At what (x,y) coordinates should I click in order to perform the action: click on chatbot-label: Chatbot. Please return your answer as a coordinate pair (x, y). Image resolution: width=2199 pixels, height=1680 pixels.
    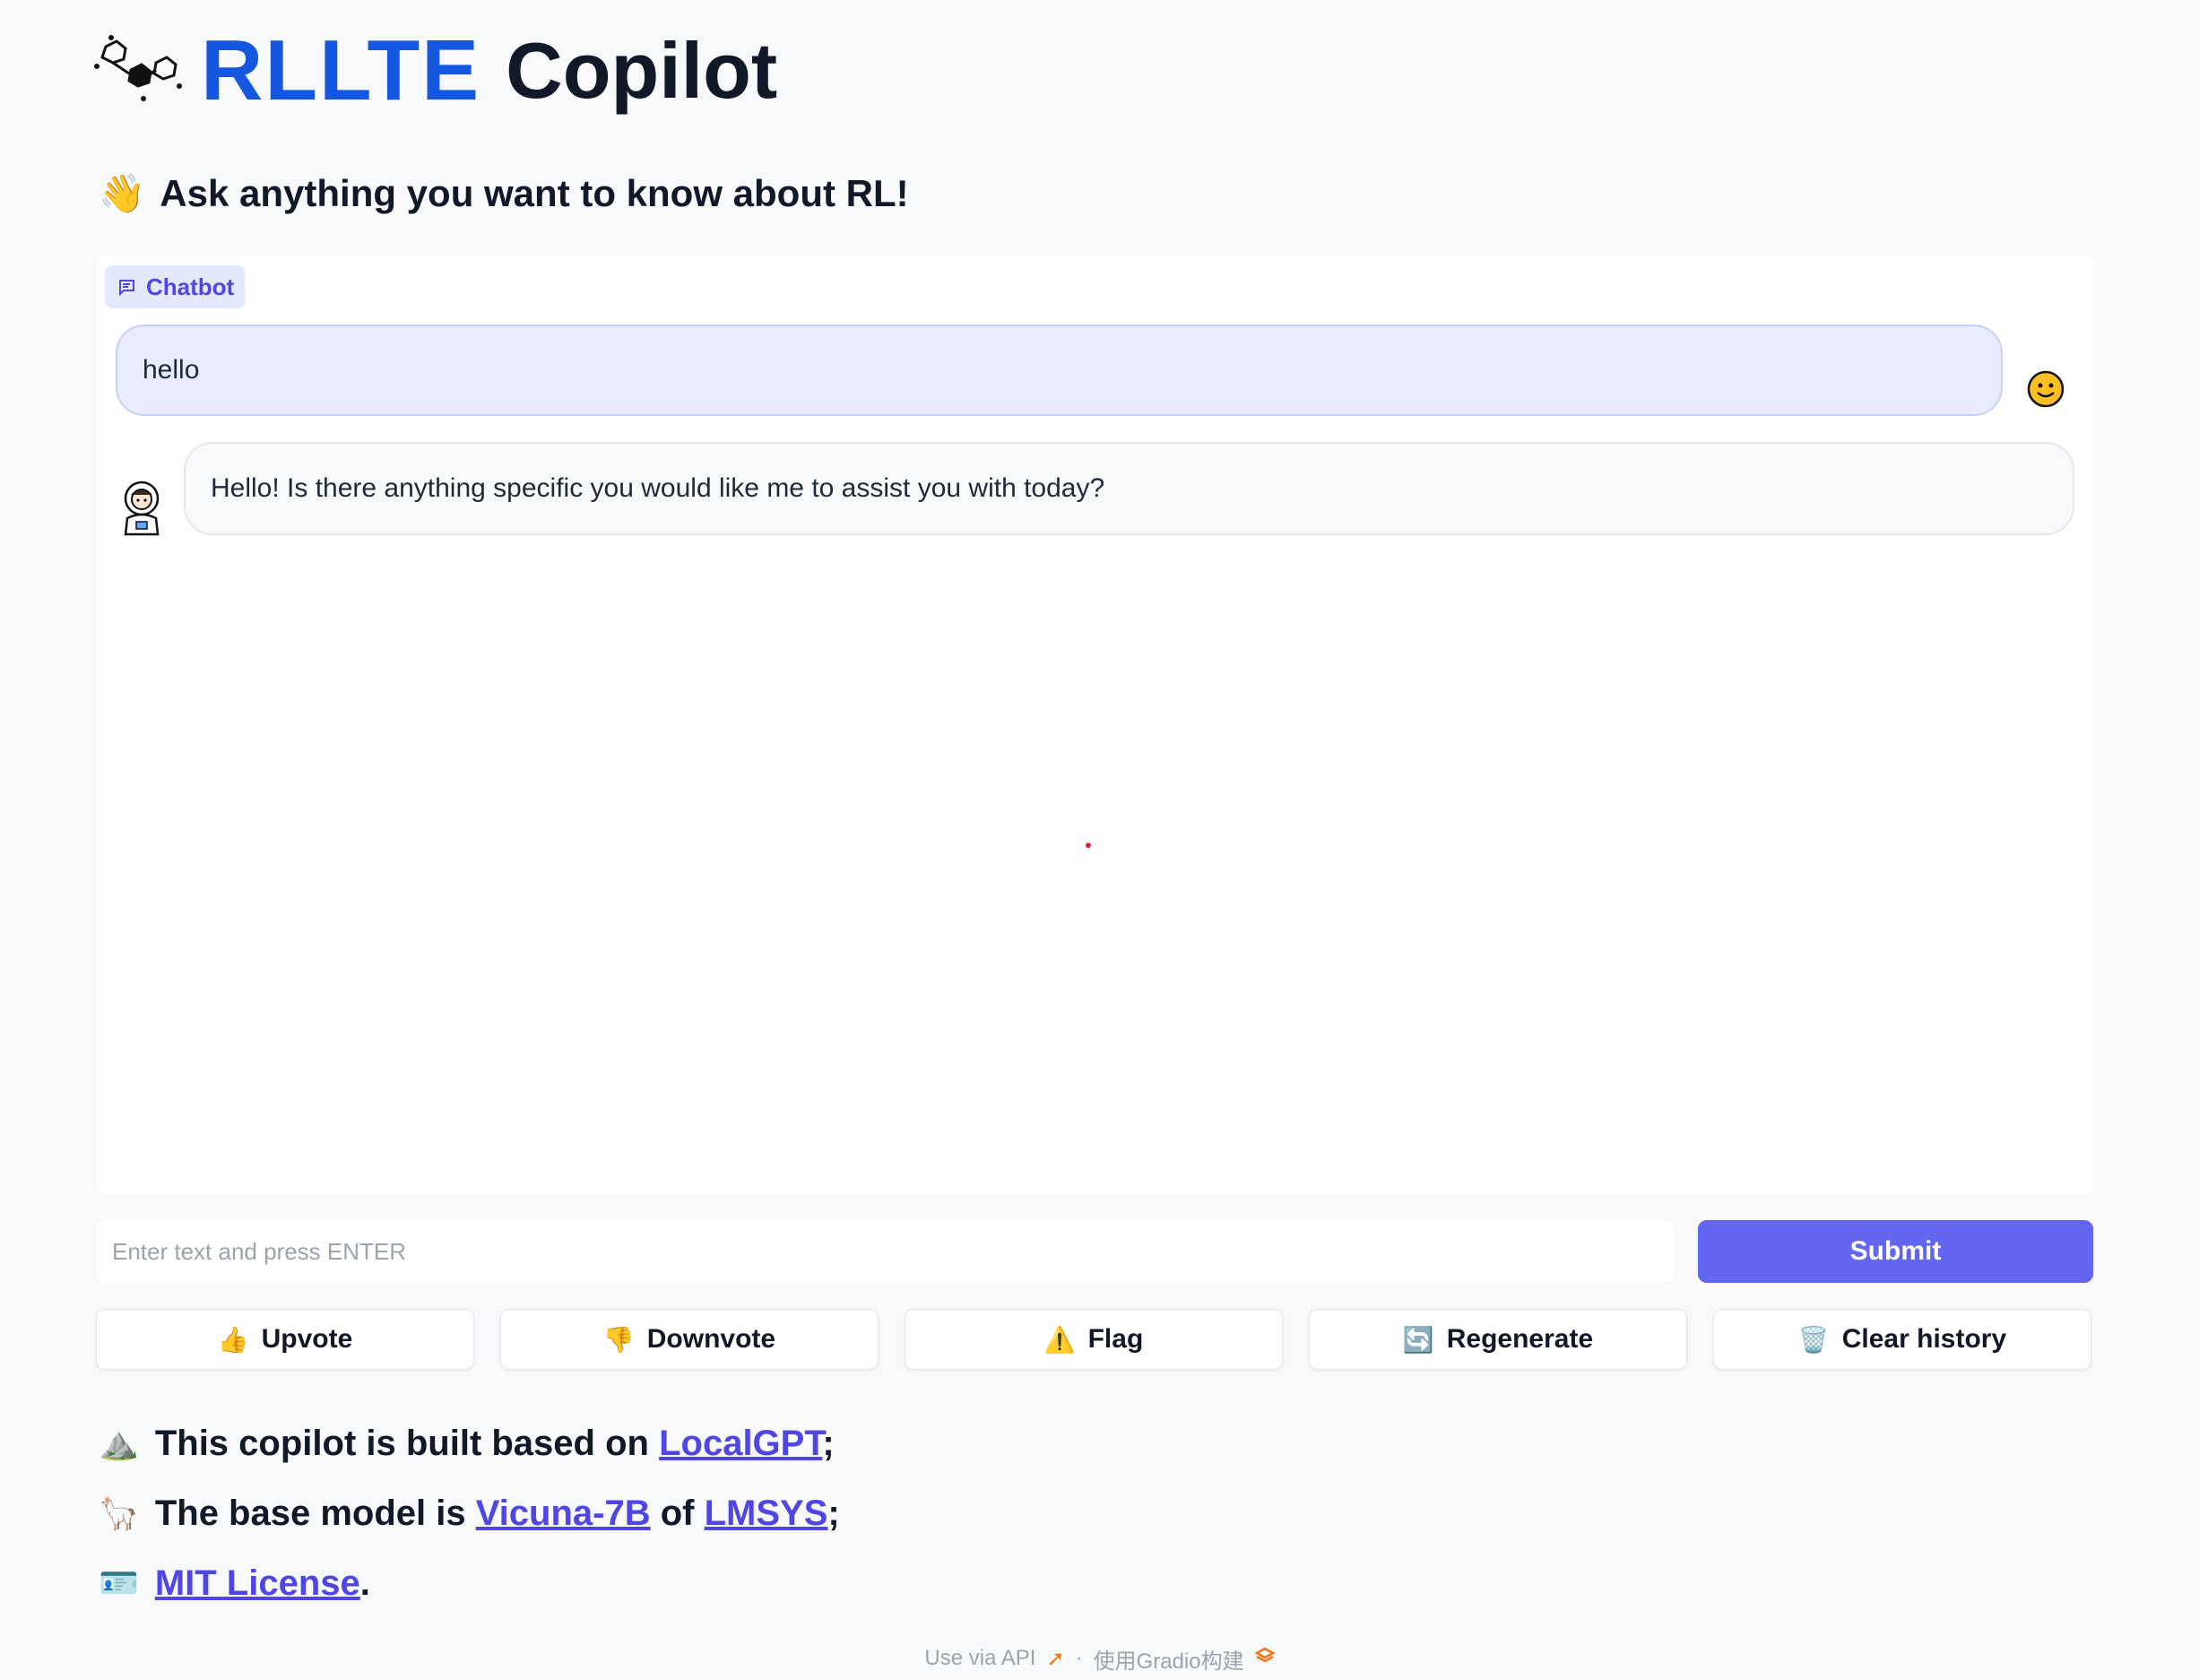
    Looking at the image, I should click on (175, 286).